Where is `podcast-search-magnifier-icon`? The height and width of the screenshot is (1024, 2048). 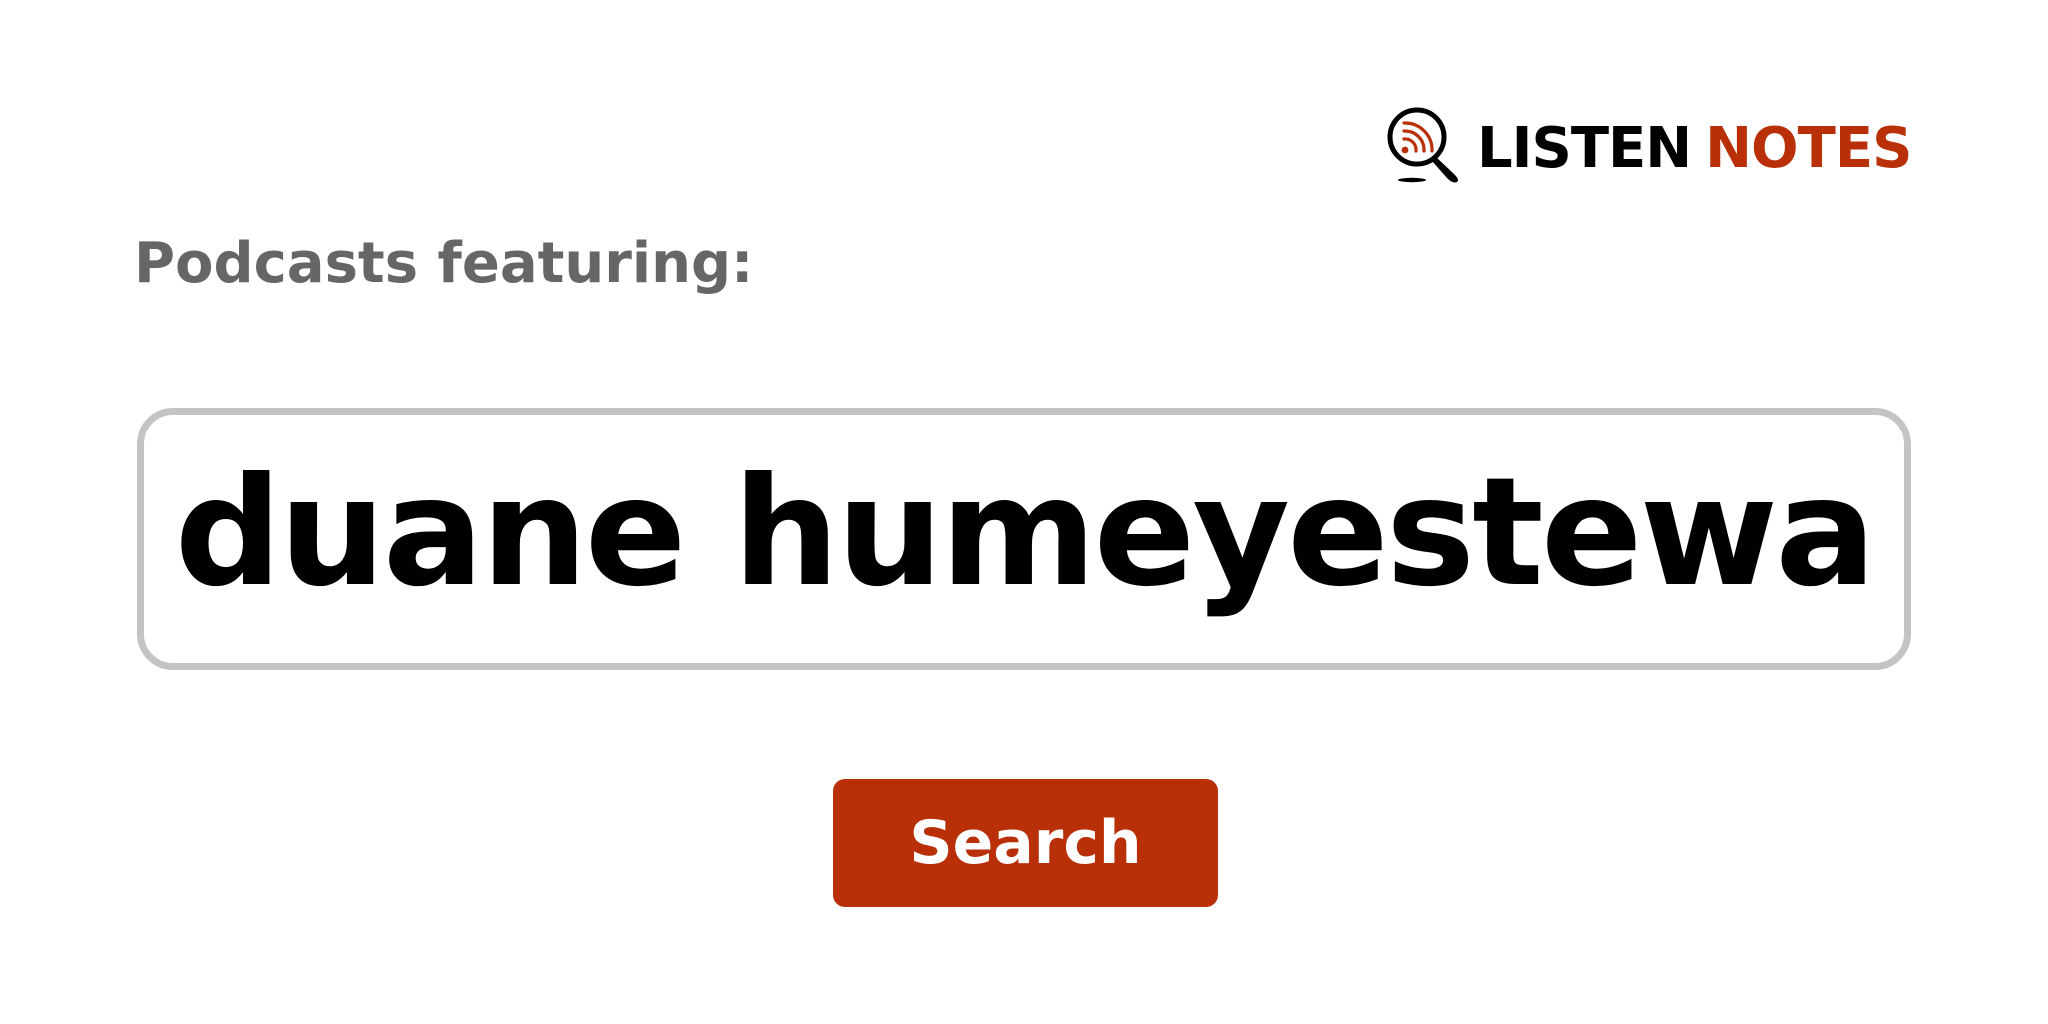 podcast-search-magnifier-icon is located at coordinates (1422, 145).